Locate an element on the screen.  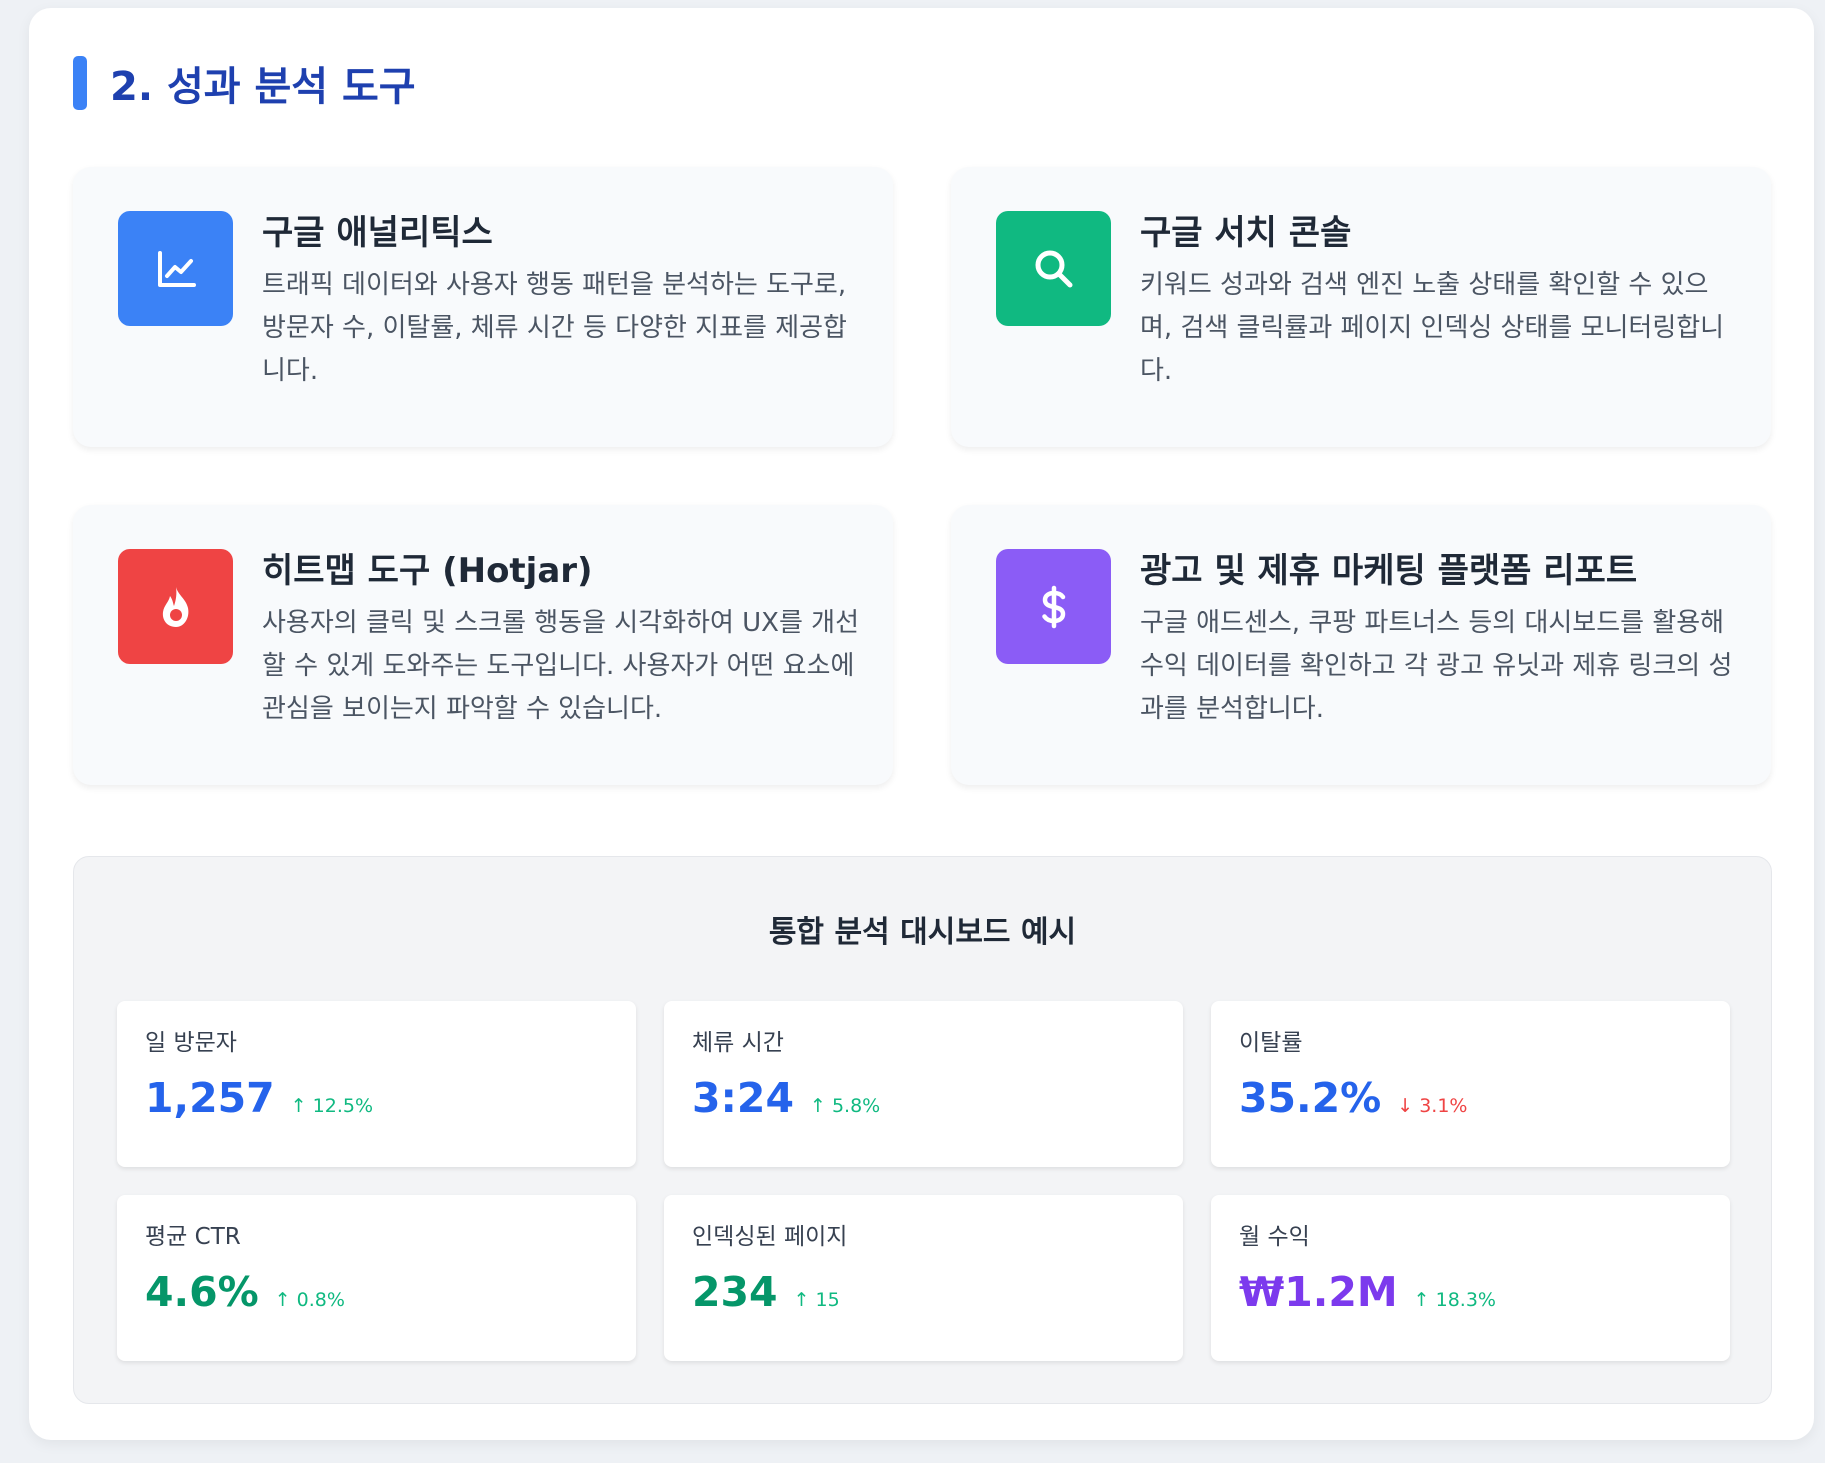
tool-name: 구글 서치 콘솔 is located at coordinates (1246, 233).